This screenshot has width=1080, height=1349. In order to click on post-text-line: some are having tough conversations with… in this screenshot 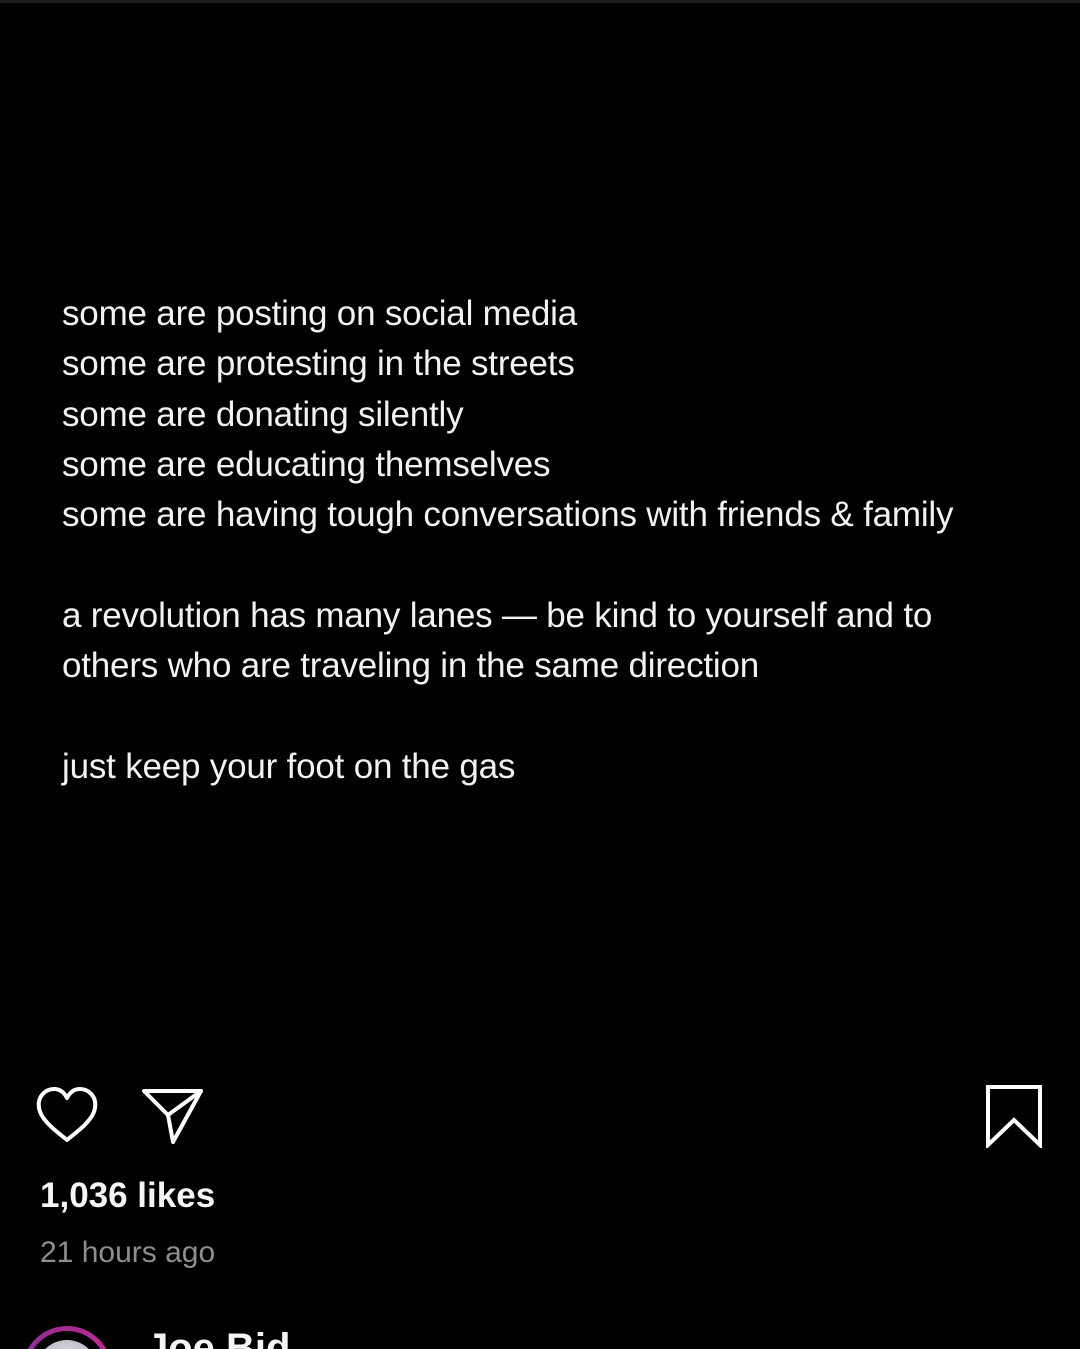, I will do `click(508, 515)`.